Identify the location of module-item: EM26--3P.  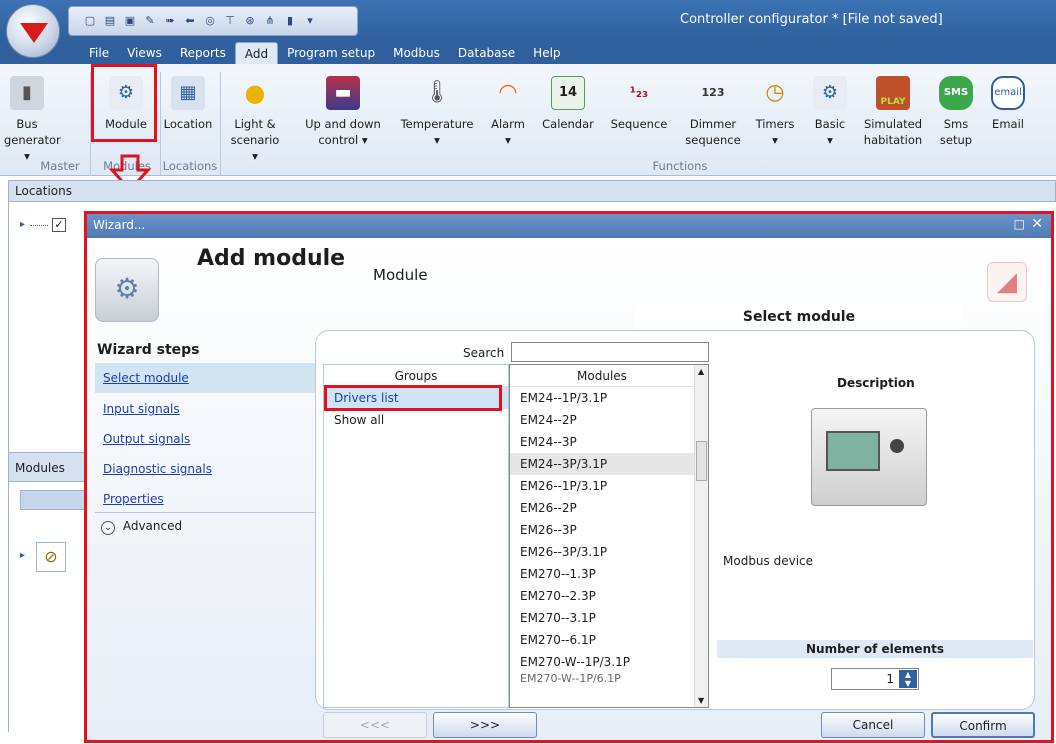
(602, 530).